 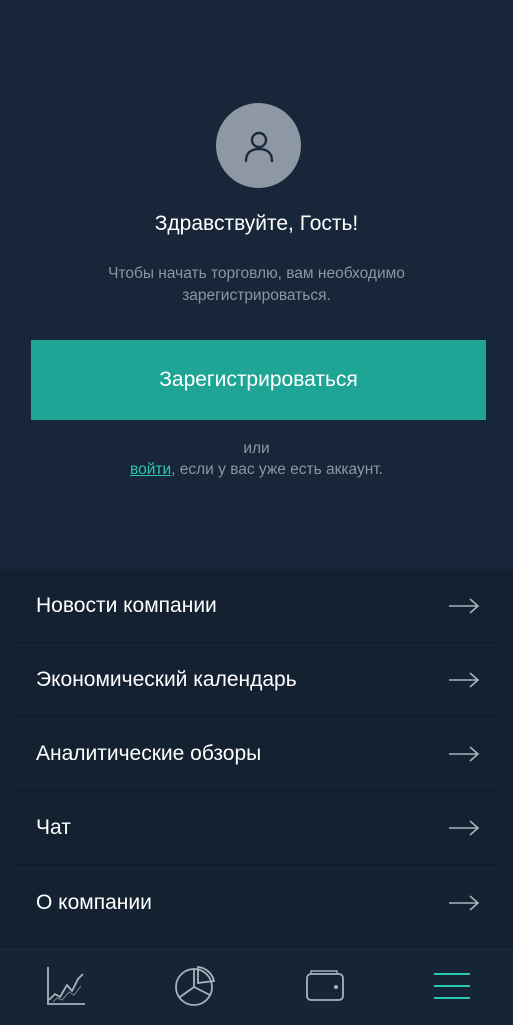 I want to click on menu-item-label: Новости компании, so click(x=126, y=605).